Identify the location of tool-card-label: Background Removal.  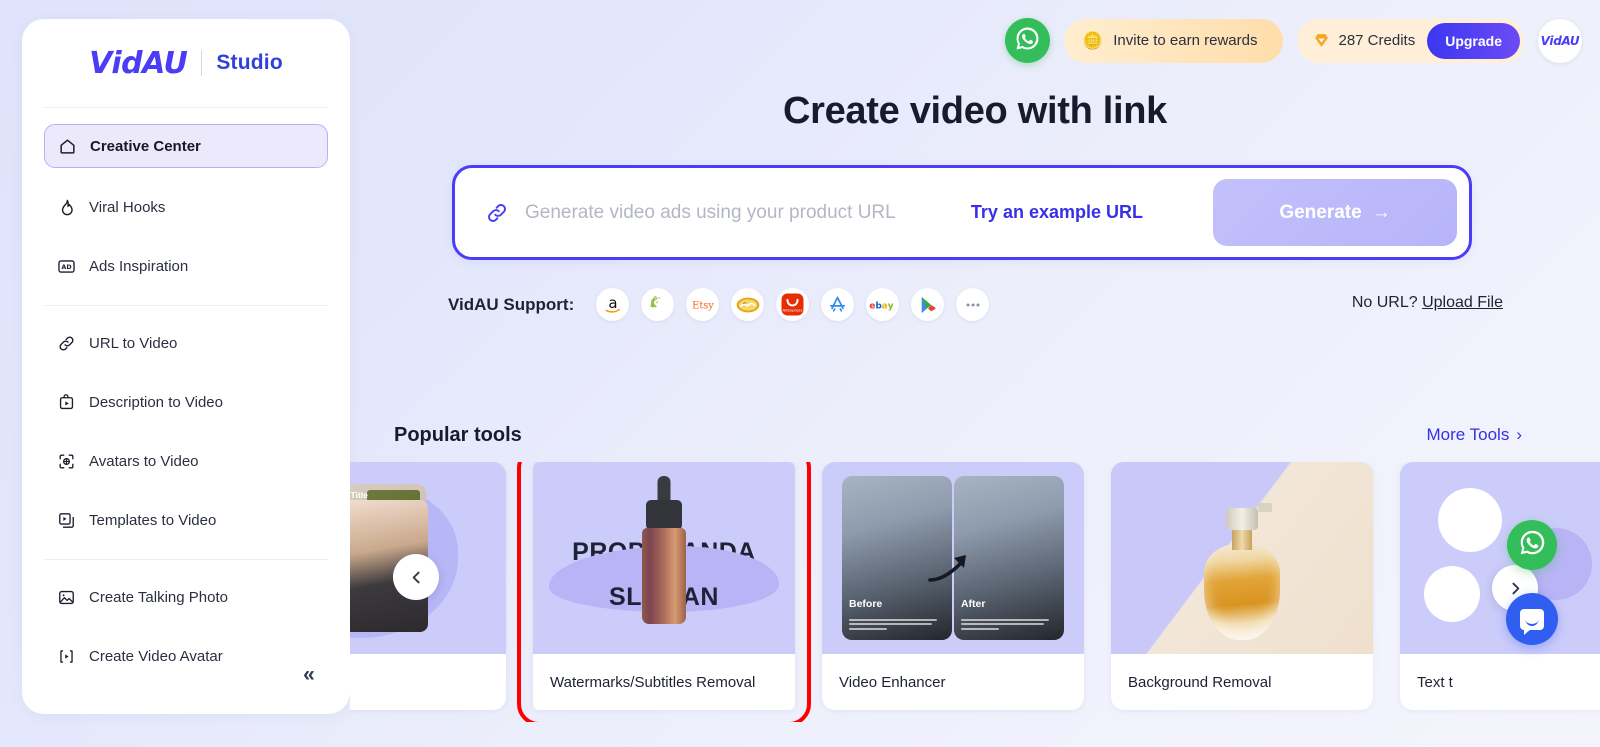
(1200, 682).